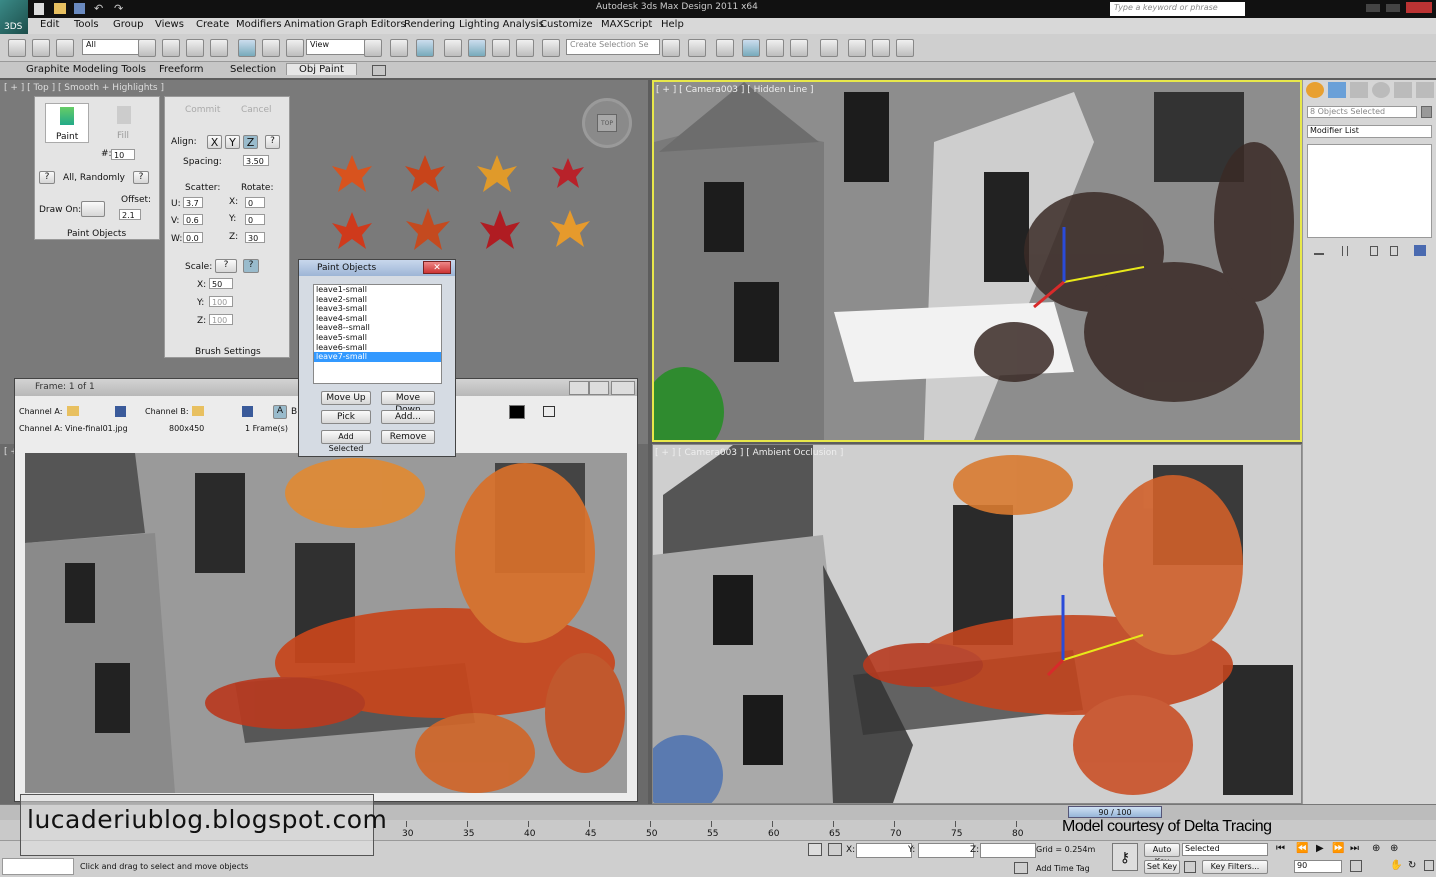 Image resolution: width=1436 pixels, height=877 pixels. I want to click on close-icon: ✕, so click(437, 267).